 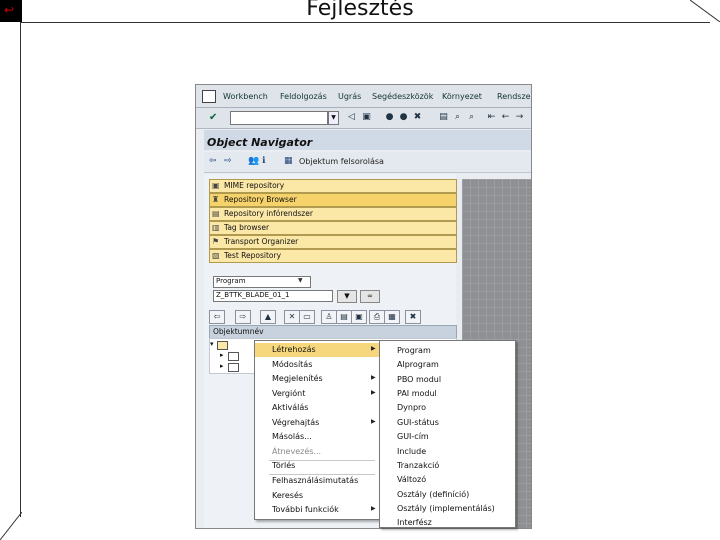 I want to click on submenu-item-pbo-modul: PBO modul, so click(x=419, y=379).